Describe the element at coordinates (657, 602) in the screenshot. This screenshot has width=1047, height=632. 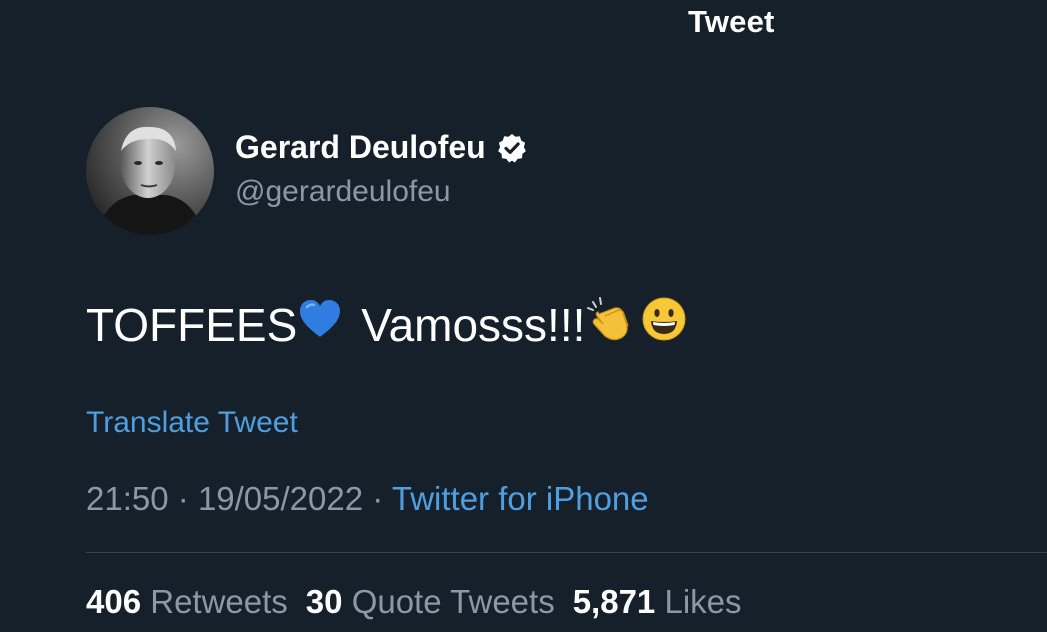
I see `likes-stat: 5,871 Likes` at that location.